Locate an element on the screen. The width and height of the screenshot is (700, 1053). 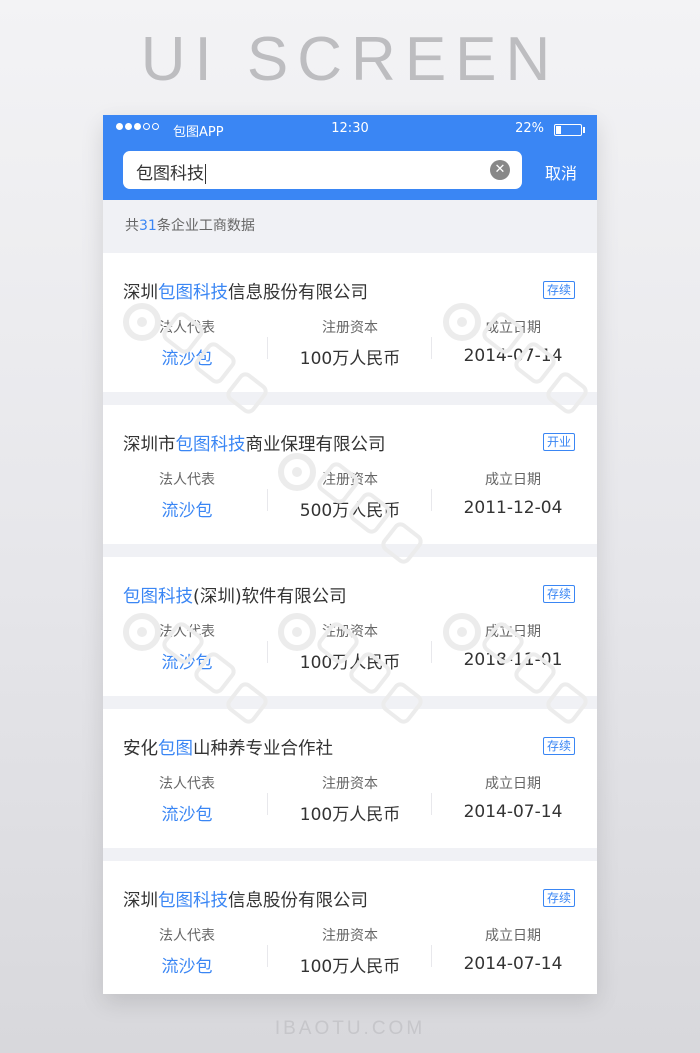
search-header: 包图APP 12:30 22% 包图科技 ✕ 取消 is located at coordinates (350, 157).